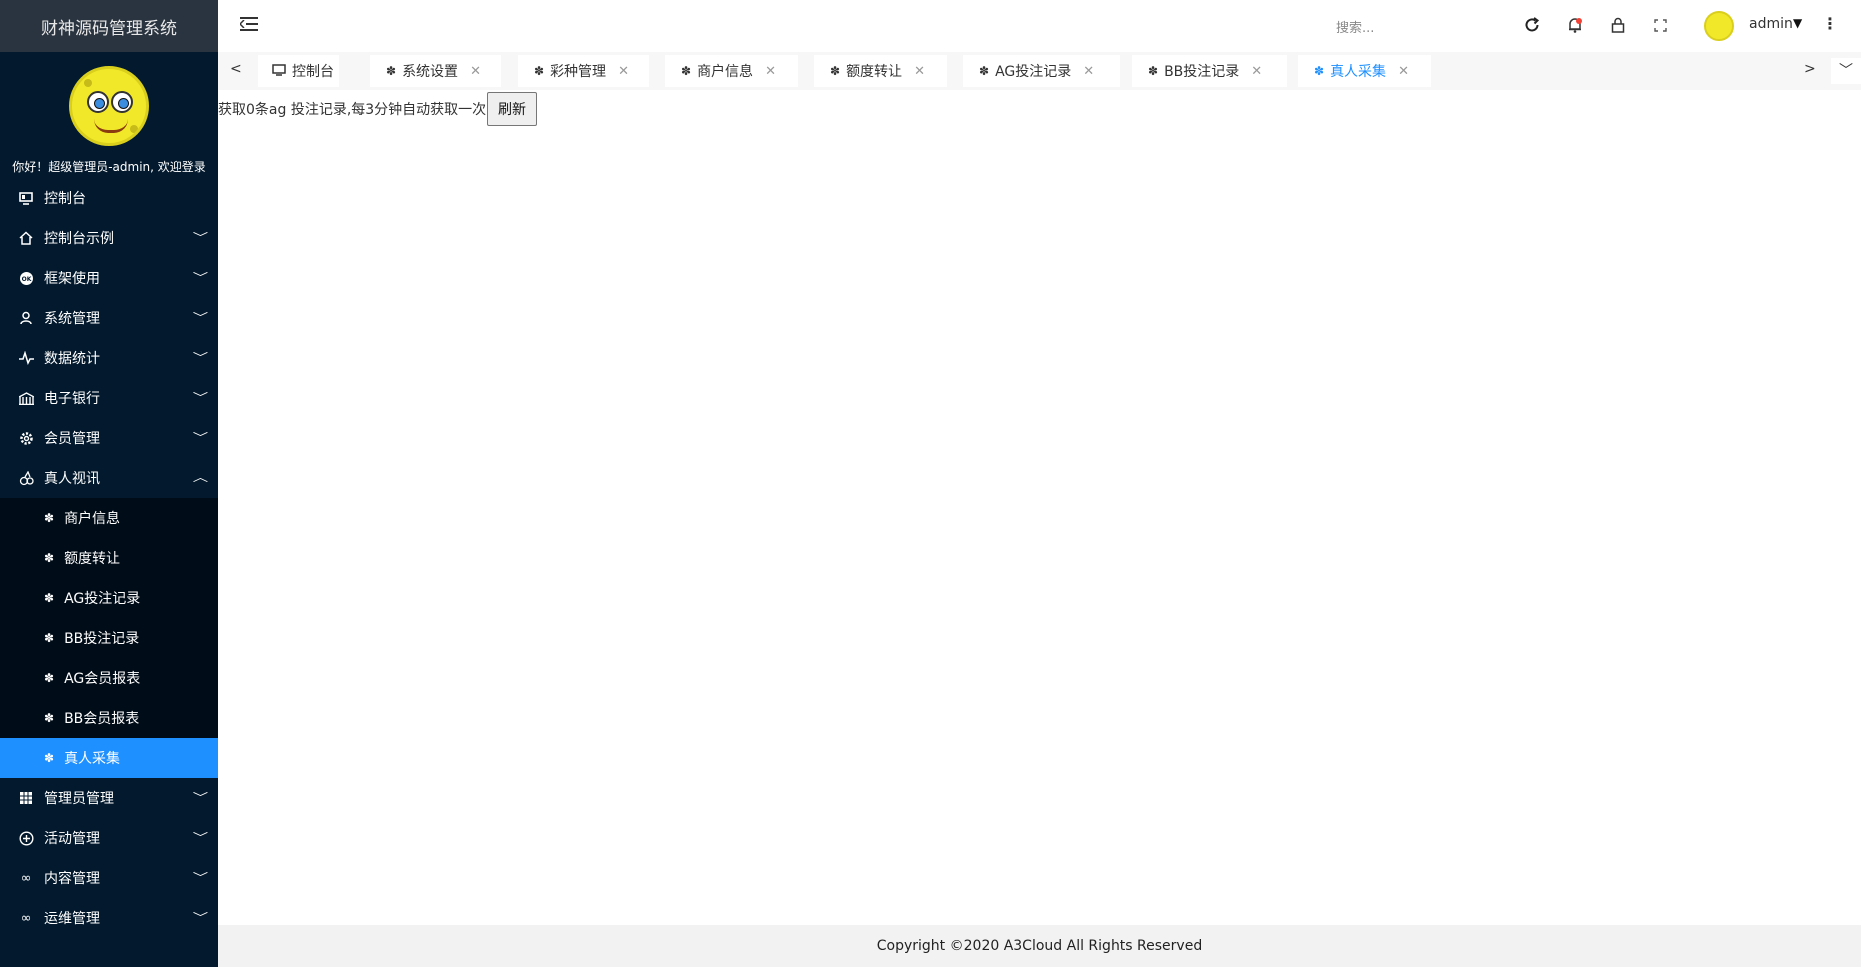  I want to click on caret-down-icon: ▼, so click(1797, 23).